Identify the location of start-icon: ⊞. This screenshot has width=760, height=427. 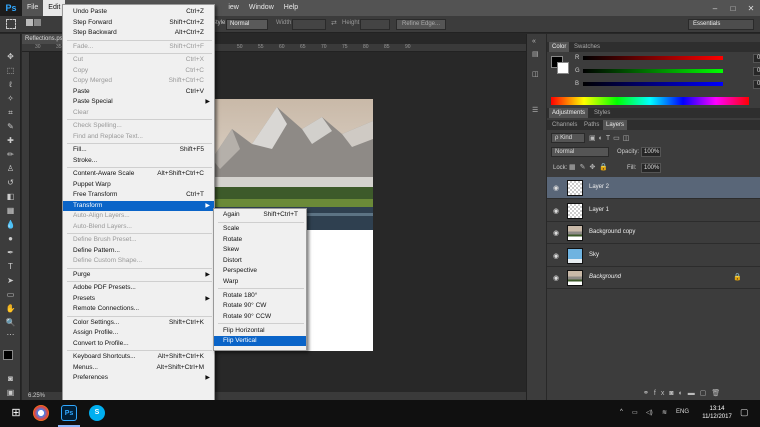
(16, 413).